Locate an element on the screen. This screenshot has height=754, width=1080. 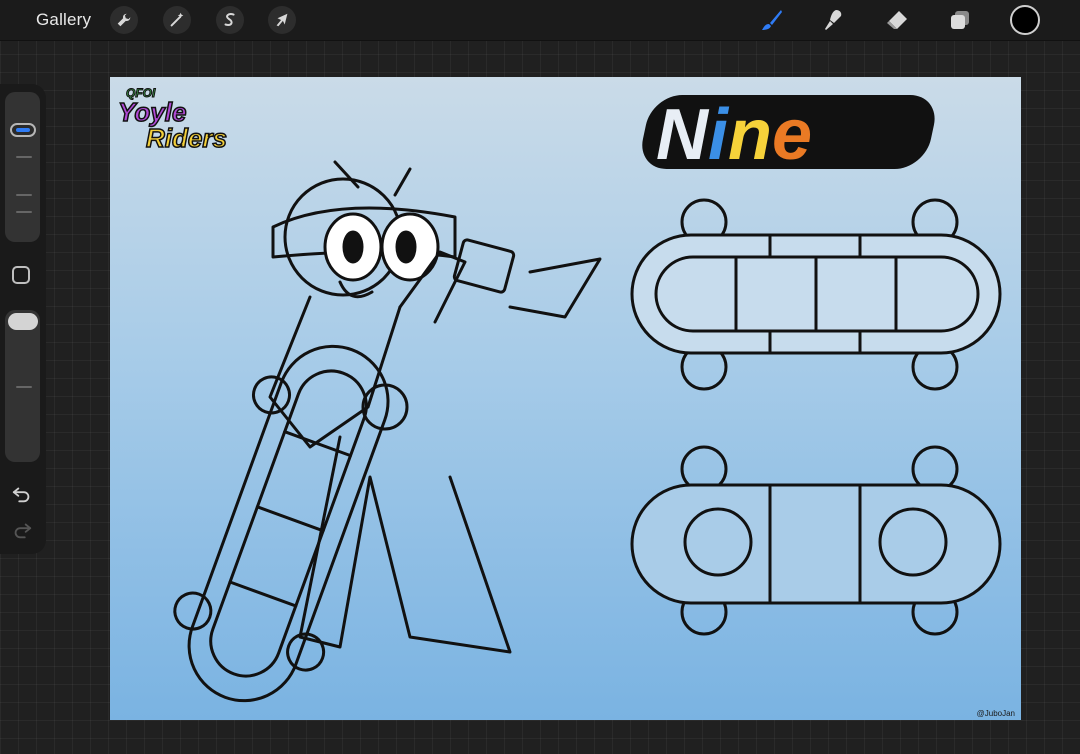
smudge-icon is located at coordinates (833, 20).